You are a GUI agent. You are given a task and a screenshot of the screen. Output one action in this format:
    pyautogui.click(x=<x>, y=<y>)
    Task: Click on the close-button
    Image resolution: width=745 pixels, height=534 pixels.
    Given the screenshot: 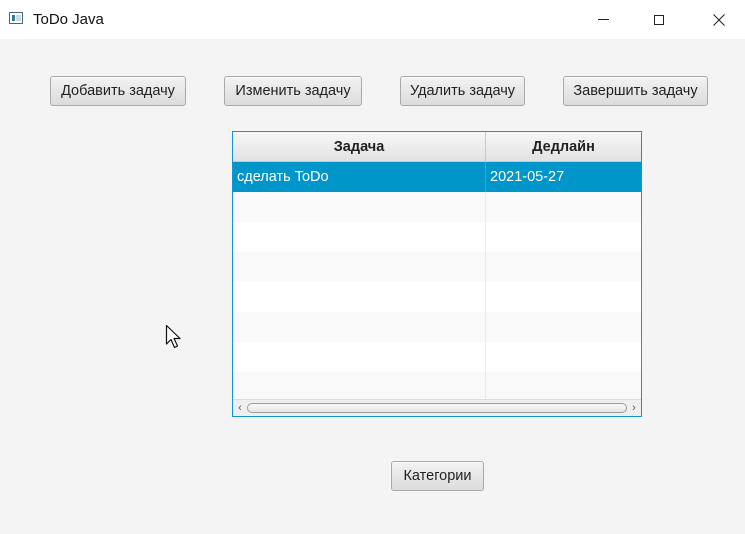 What is the action you would take?
    pyautogui.click(x=719, y=19)
    